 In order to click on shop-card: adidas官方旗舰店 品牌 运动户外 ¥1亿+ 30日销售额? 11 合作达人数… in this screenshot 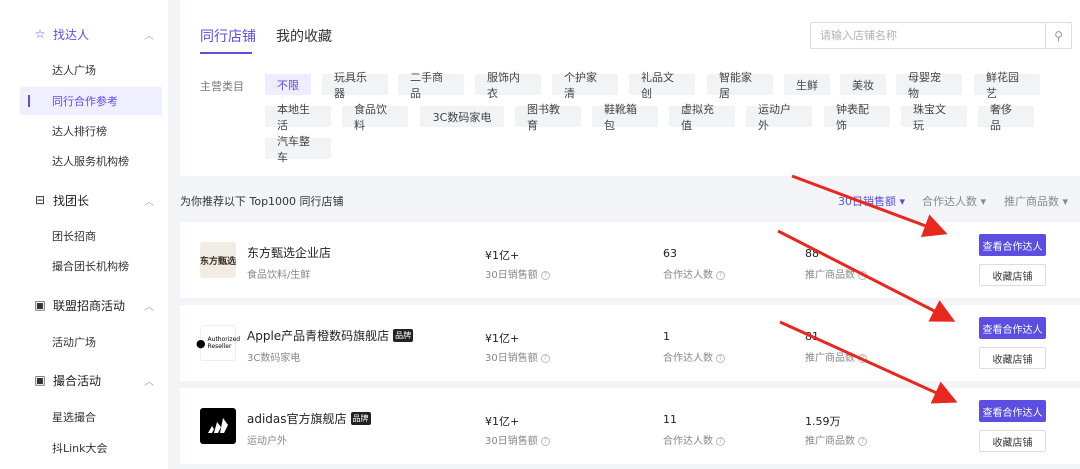, I will do `click(630, 426)`.